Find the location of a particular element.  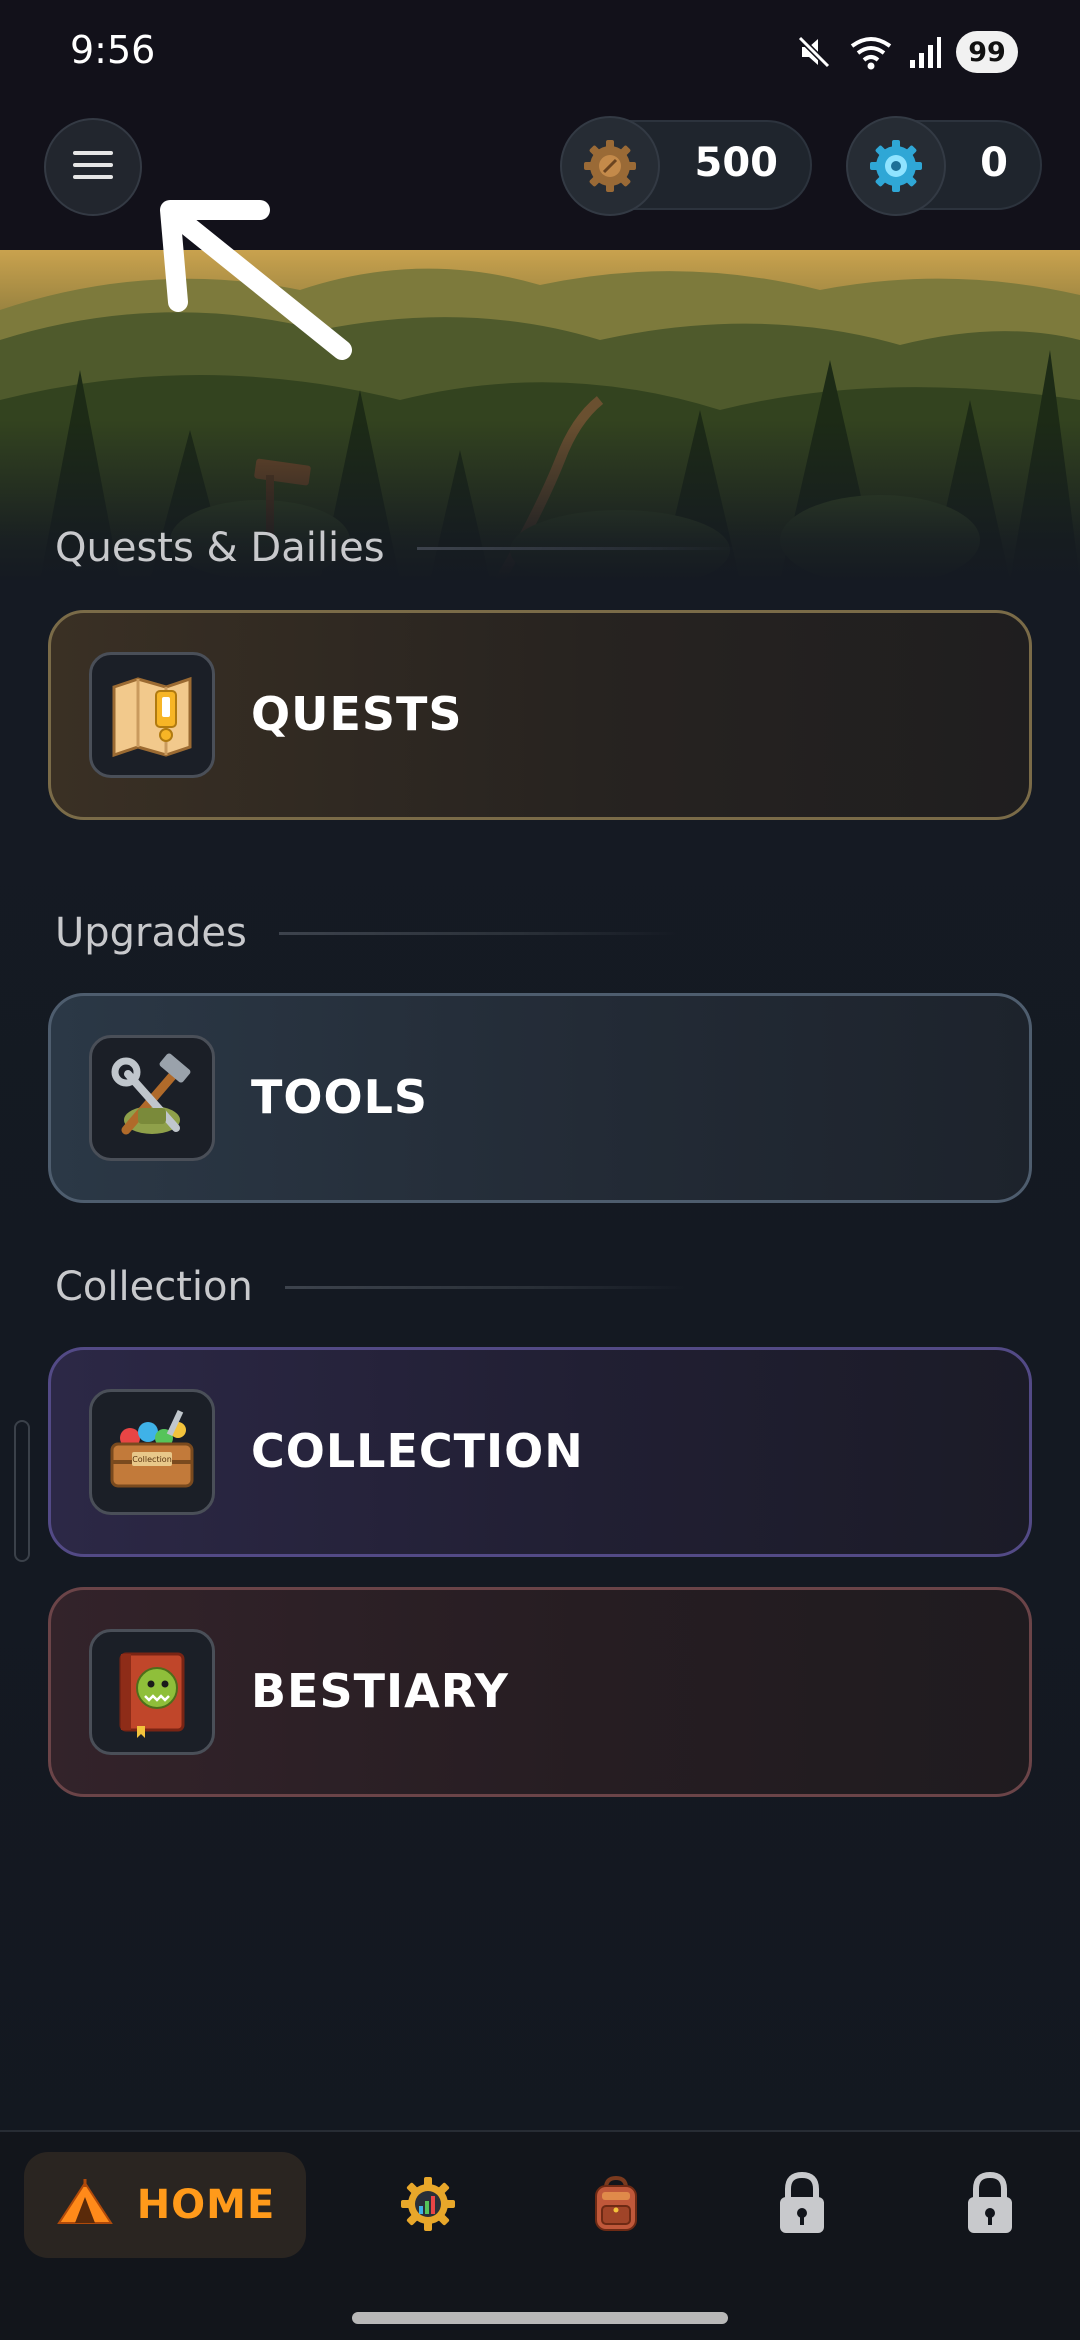

section-header-quests: Quests & Dailies is located at coordinates (396, 548).